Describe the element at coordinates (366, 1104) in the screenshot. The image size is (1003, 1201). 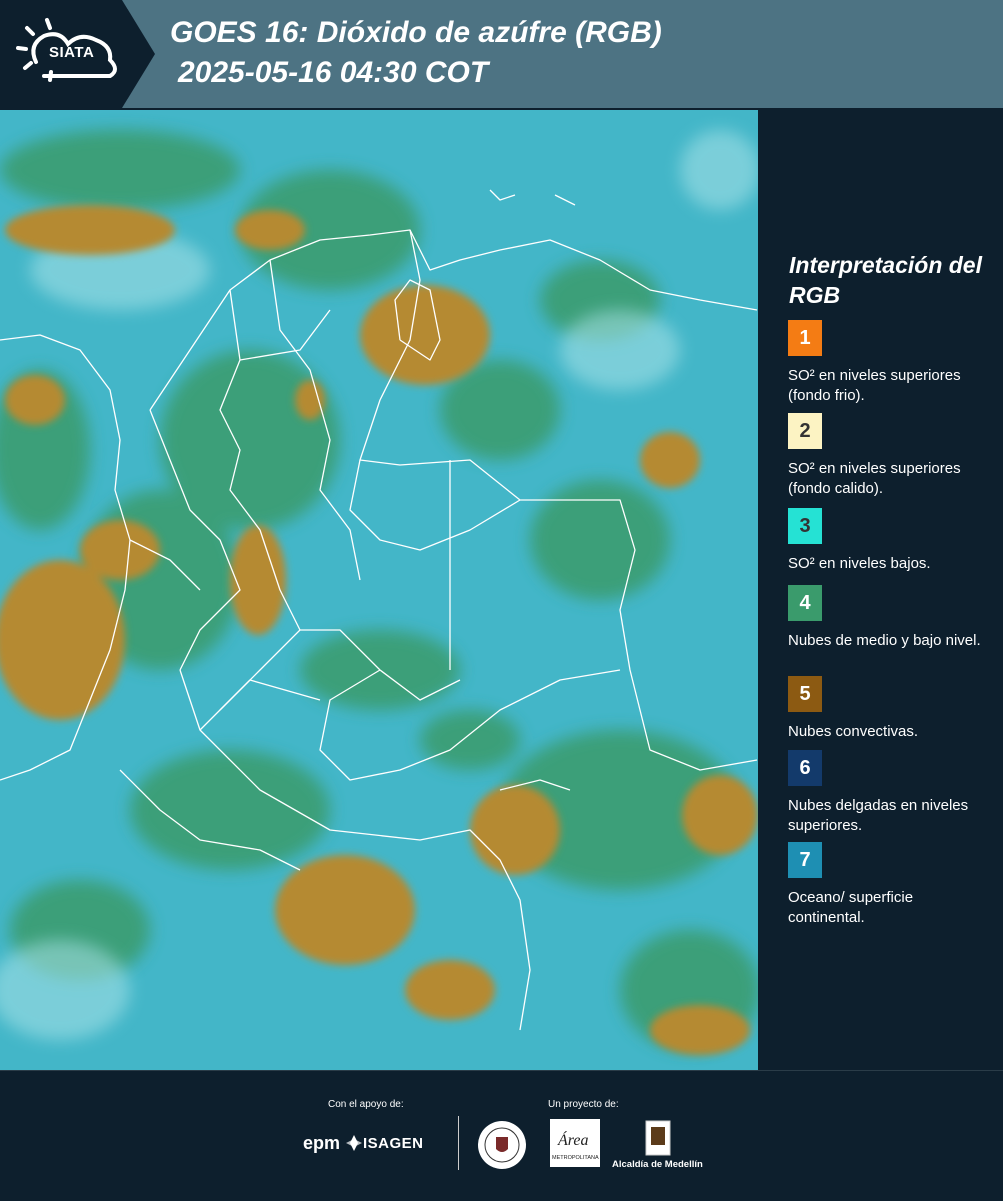
I see `support-label: Con el apoyo de:` at that location.